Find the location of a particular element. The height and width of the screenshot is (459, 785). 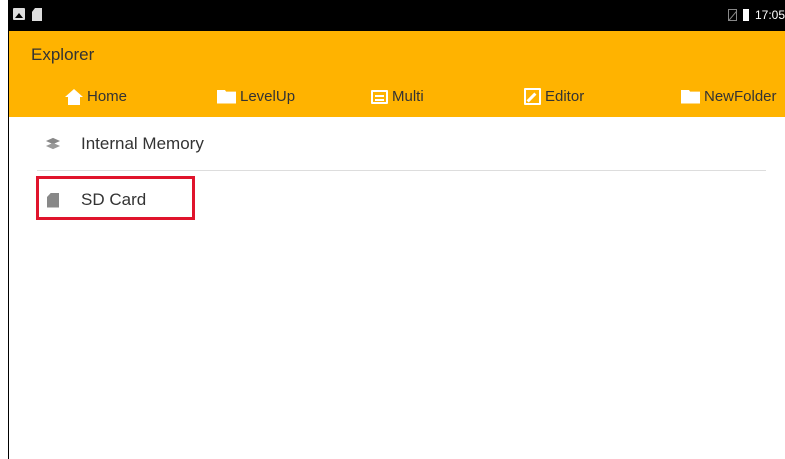

editor-label: Editor is located at coordinates (565, 96).